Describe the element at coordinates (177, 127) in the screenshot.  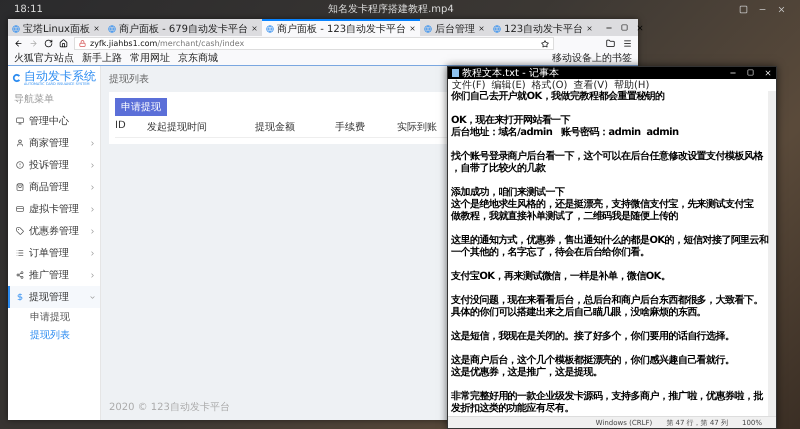
I see `column-header: 发起提现时间` at that location.